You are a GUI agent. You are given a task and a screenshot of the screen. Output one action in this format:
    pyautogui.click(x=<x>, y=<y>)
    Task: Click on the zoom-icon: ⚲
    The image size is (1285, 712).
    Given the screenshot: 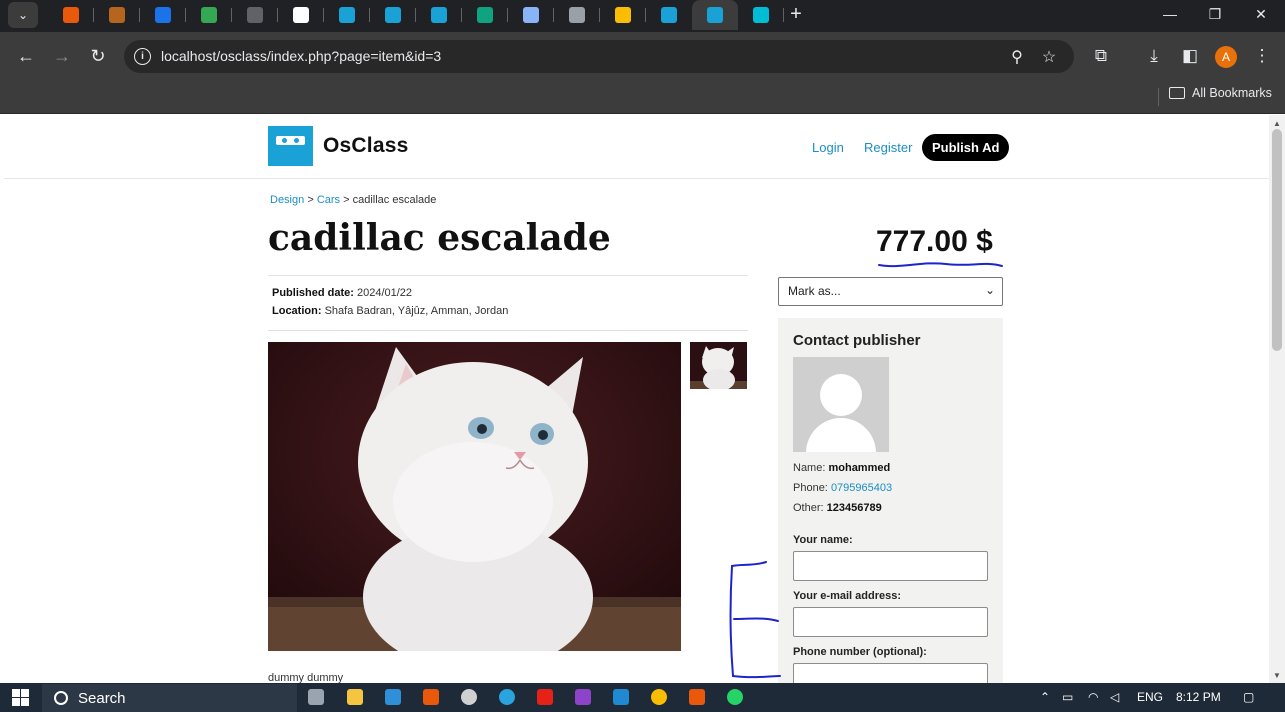 What is the action you would take?
    pyautogui.click(x=1017, y=57)
    